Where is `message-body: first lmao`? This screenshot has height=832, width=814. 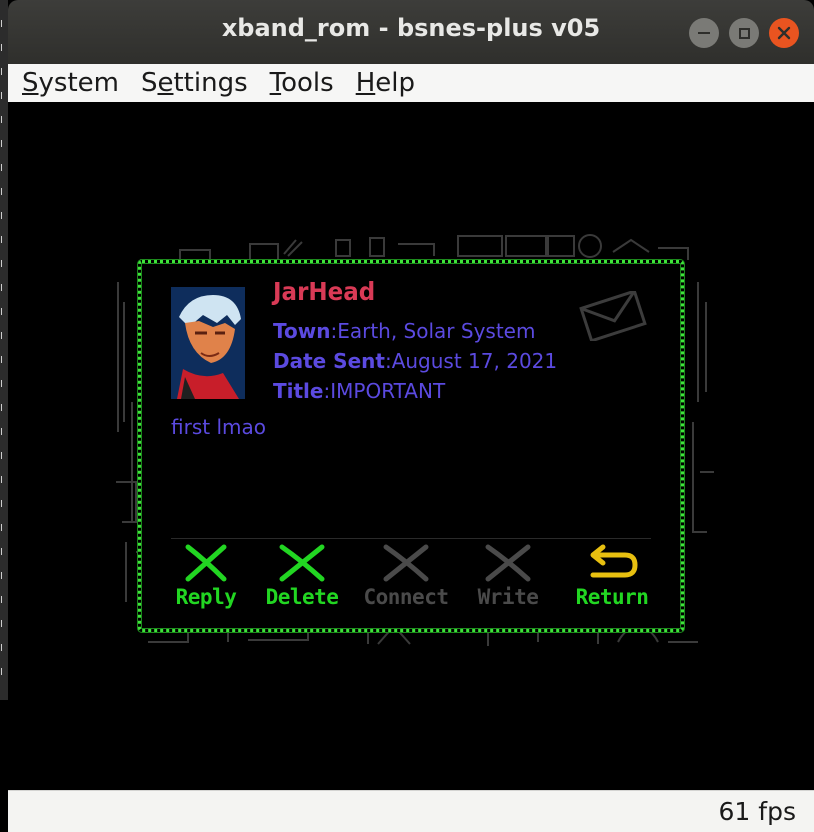 message-body: first lmao is located at coordinates (218, 427).